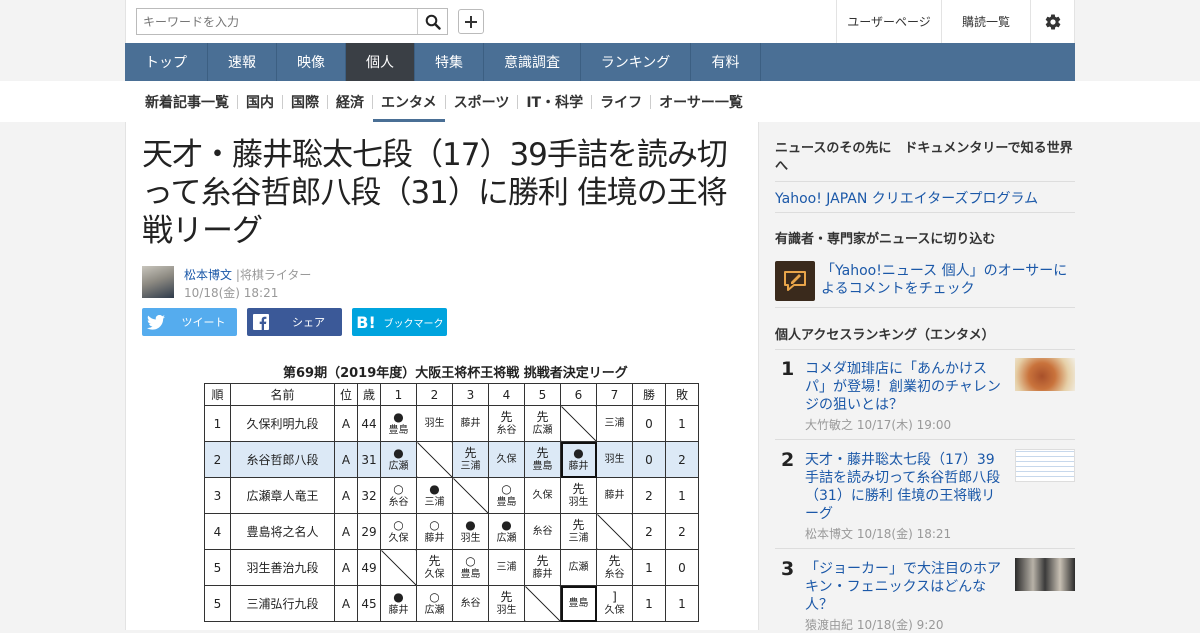 This screenshot has width=1200, height=633. Describe the element at coordinates (156, 322) in the screenshot. I see `twitter-icon` at that location.